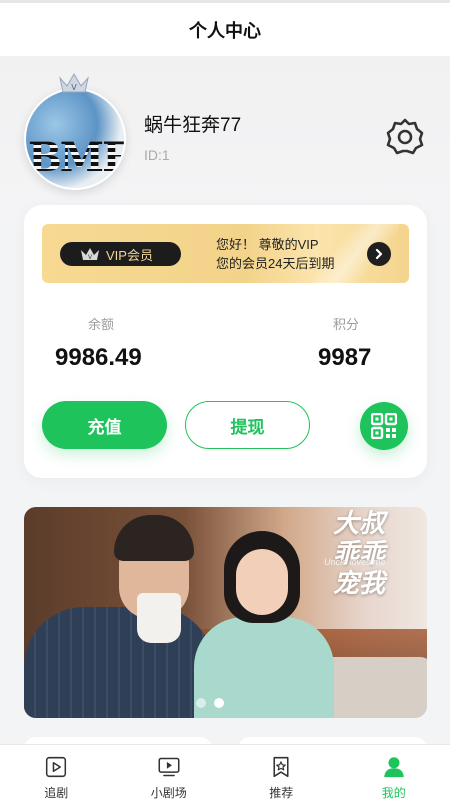  I want to click on carousel-dots, so click(210, 703).